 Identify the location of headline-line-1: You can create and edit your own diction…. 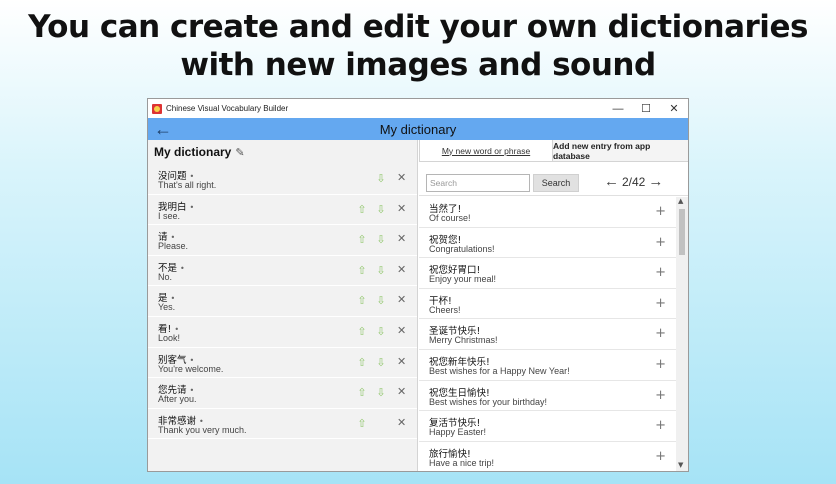
(418, 27).